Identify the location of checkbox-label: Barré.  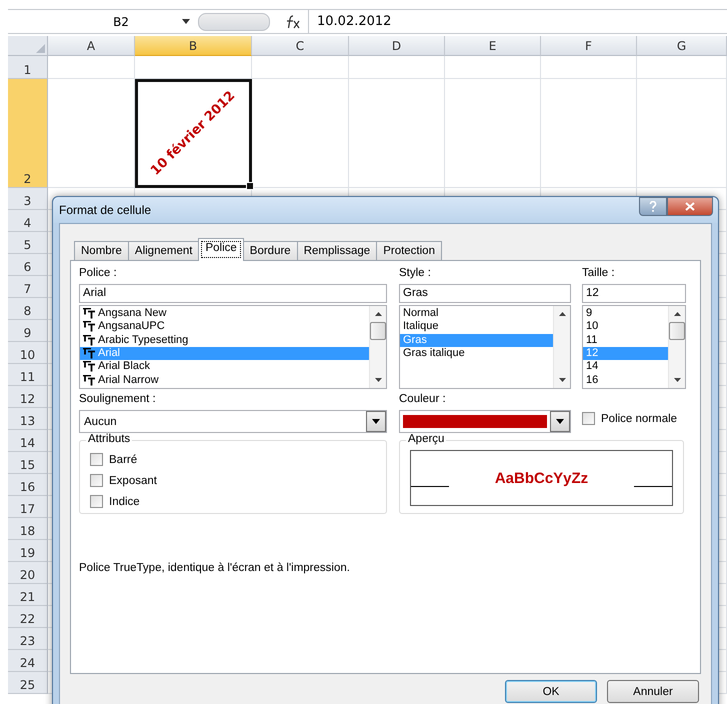
(123, 460).